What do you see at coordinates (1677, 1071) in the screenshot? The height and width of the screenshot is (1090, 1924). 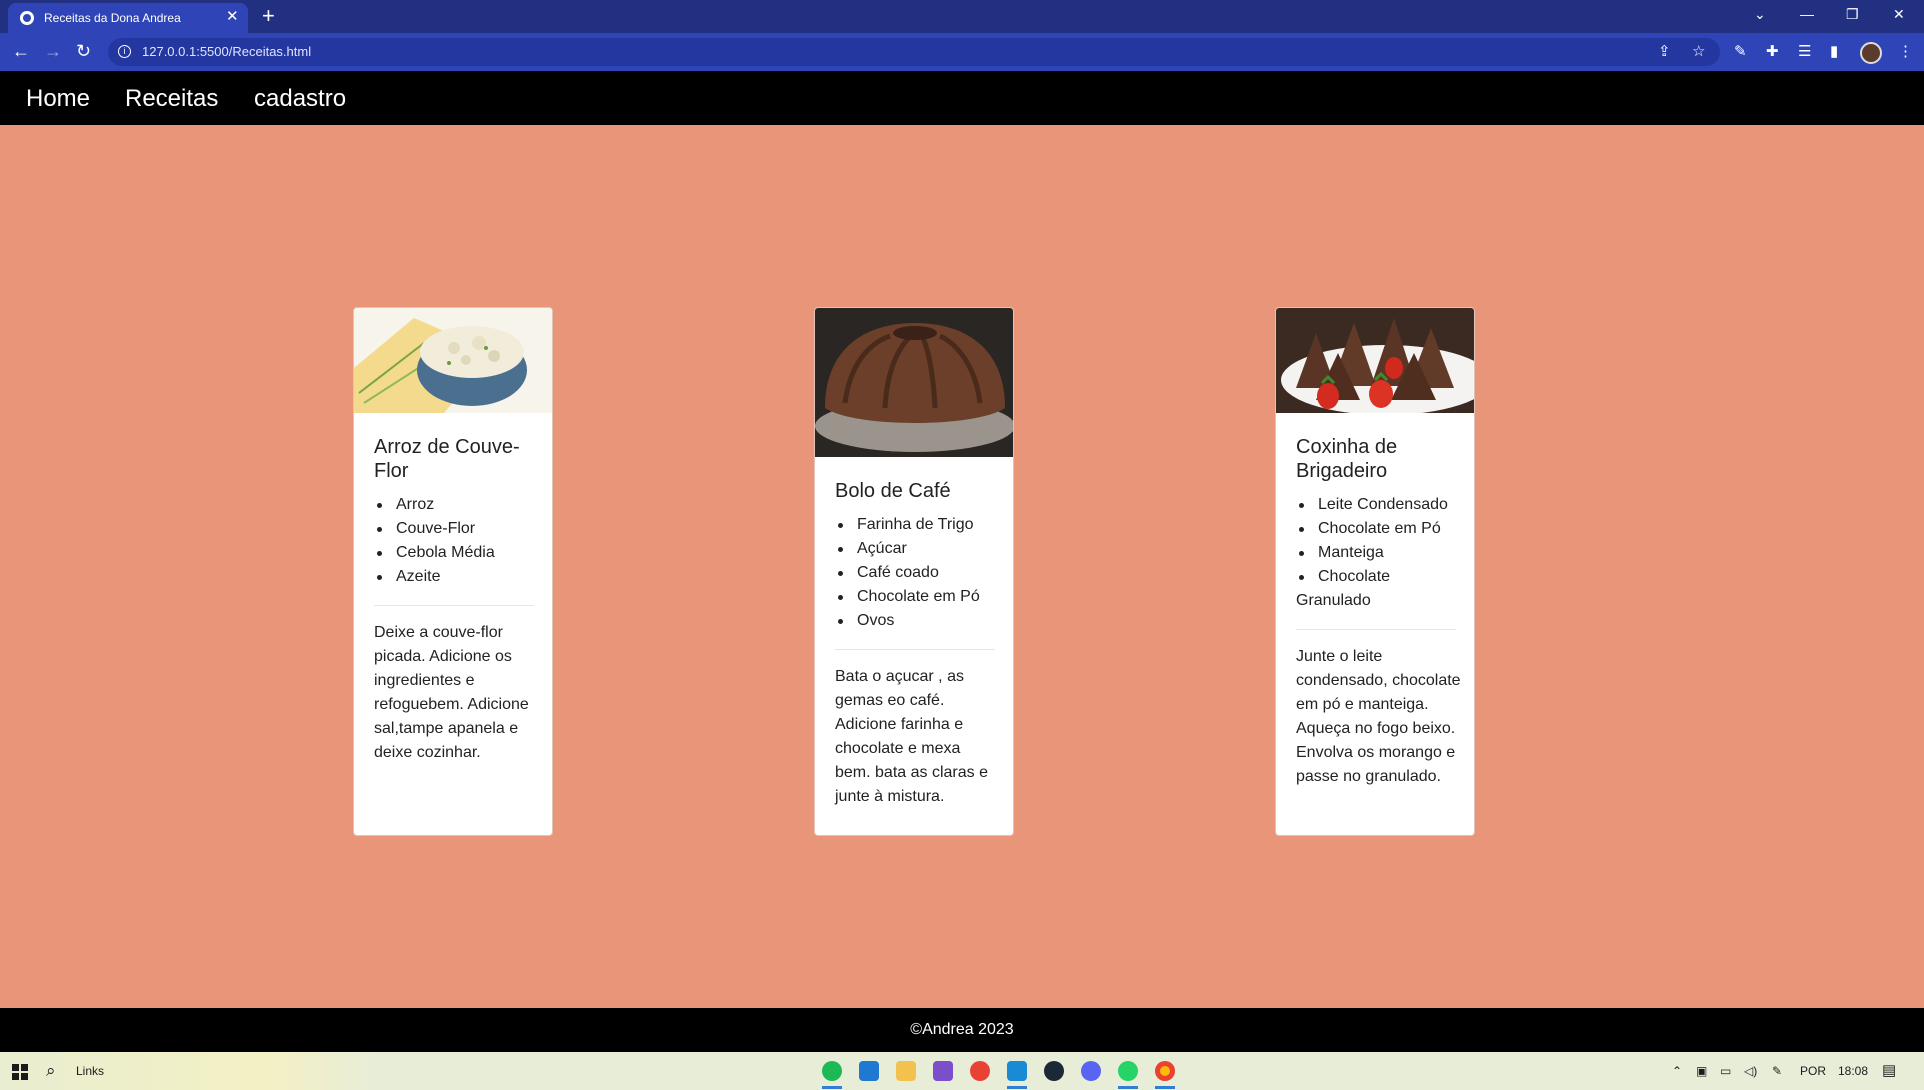 I see `tray-chevron-icon: ⌃` at bounding box center [1677, 1071].